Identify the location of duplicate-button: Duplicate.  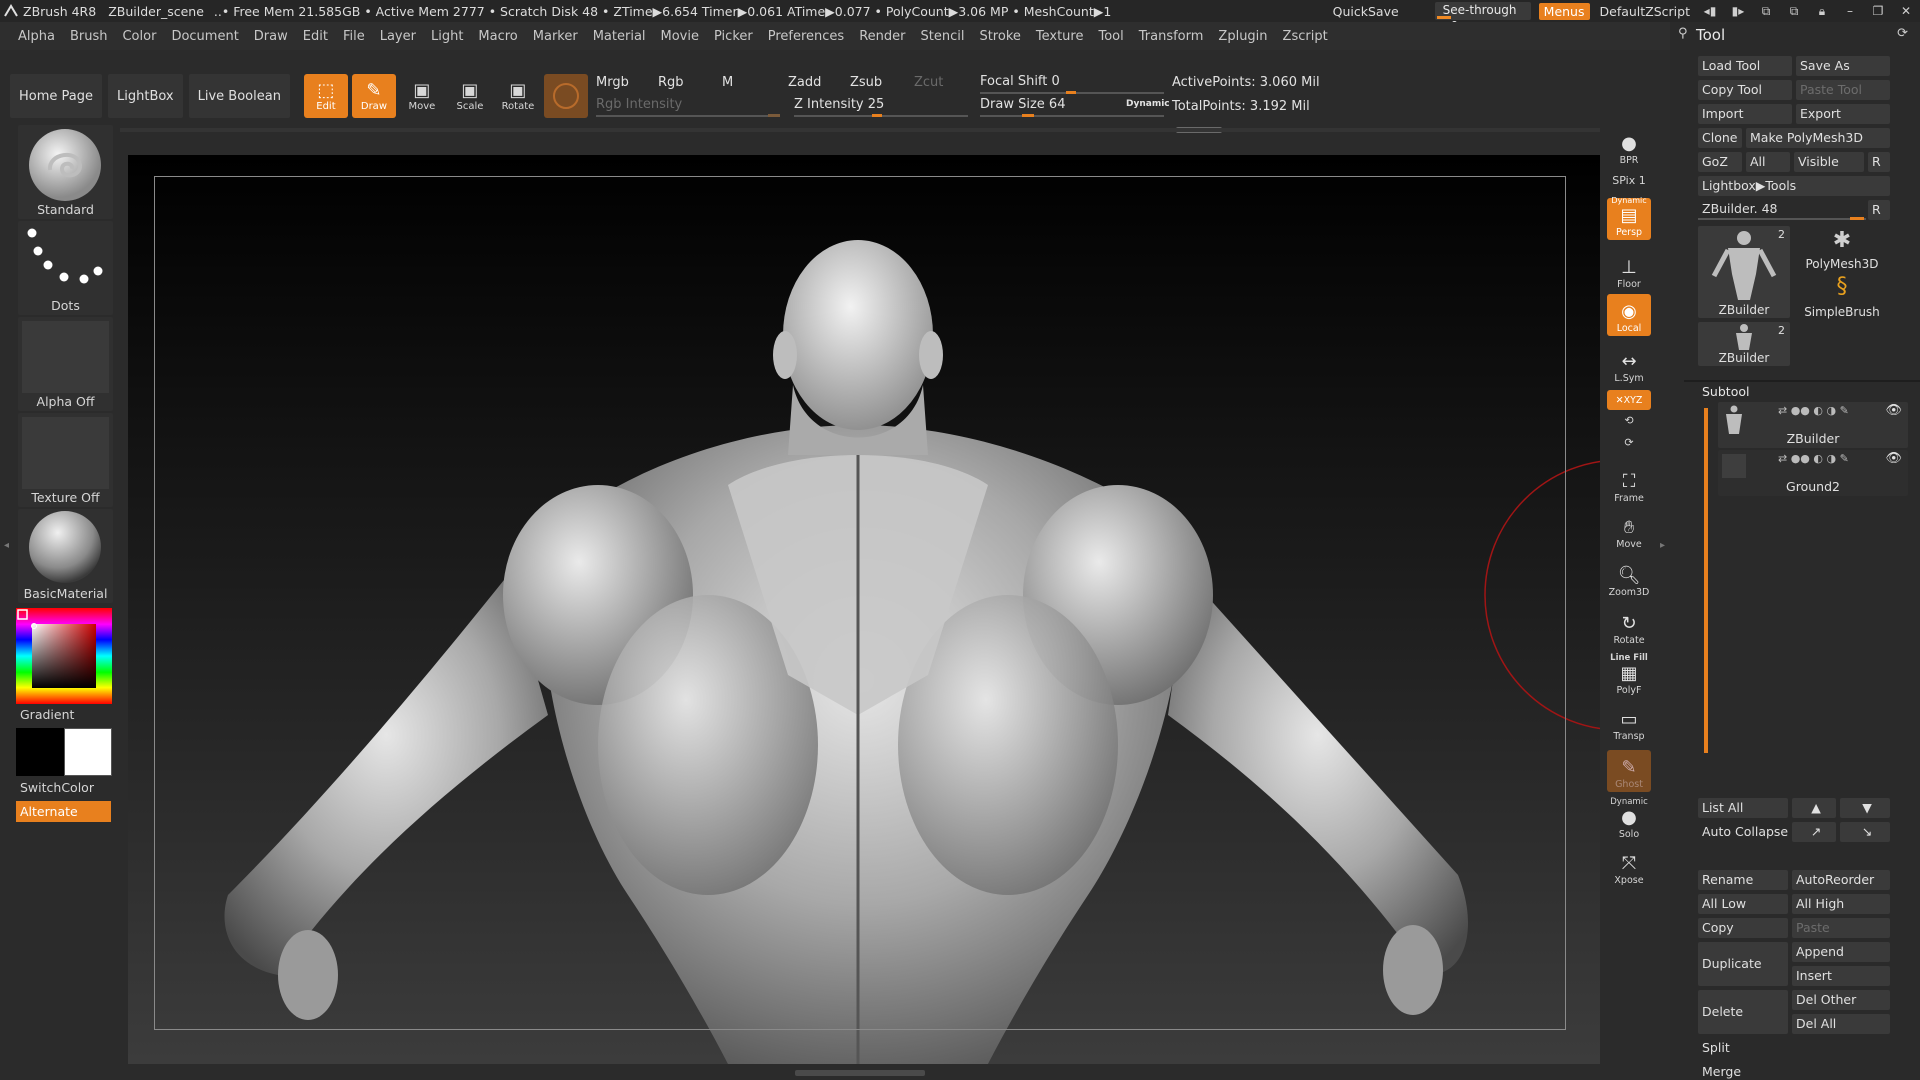
(1743, 964).